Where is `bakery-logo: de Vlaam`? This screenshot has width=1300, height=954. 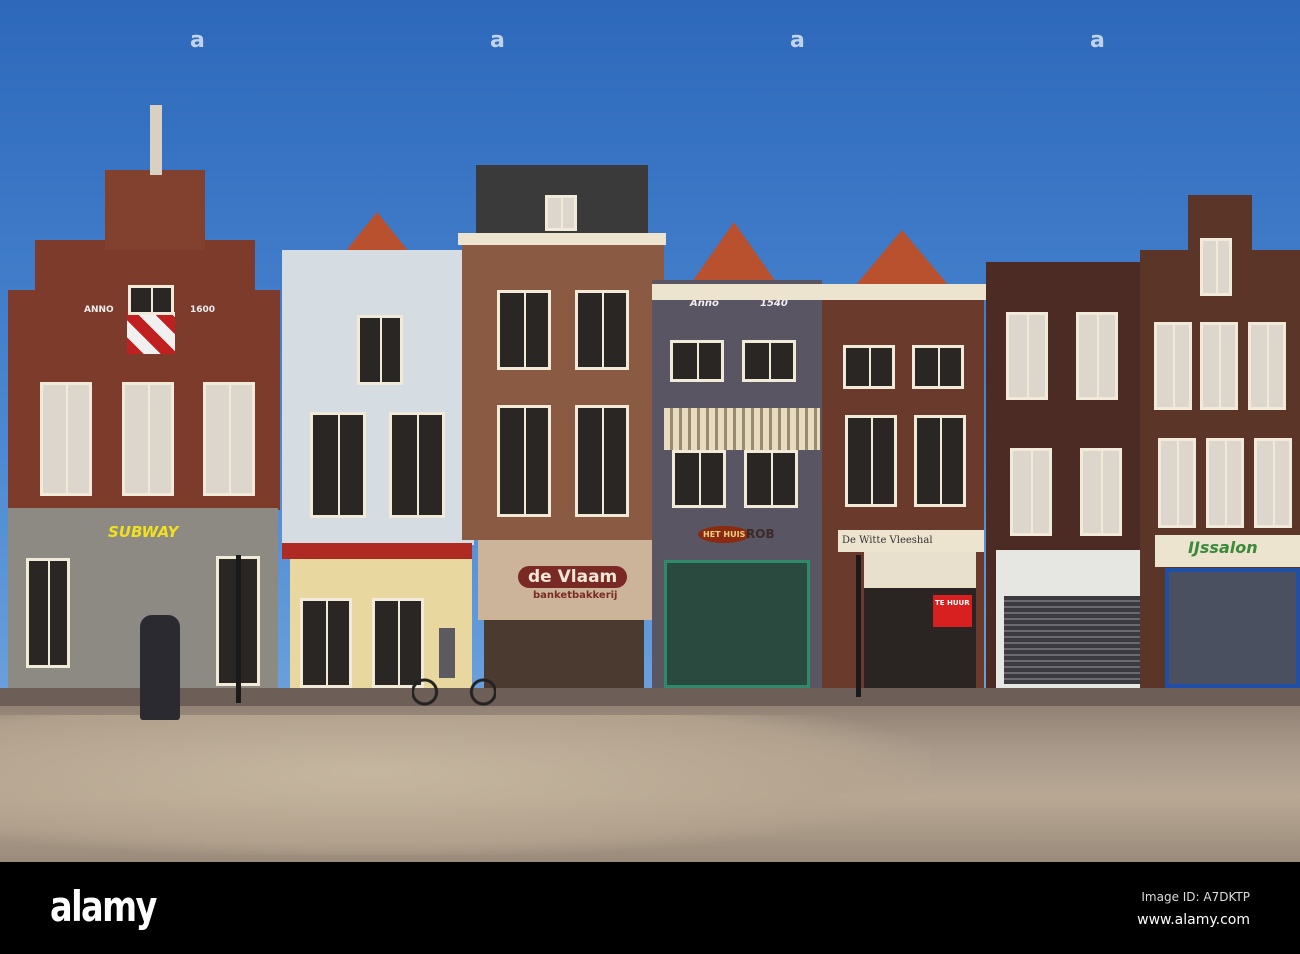 bakery-logo: de Vlaam is located at coordinates (573, 577).